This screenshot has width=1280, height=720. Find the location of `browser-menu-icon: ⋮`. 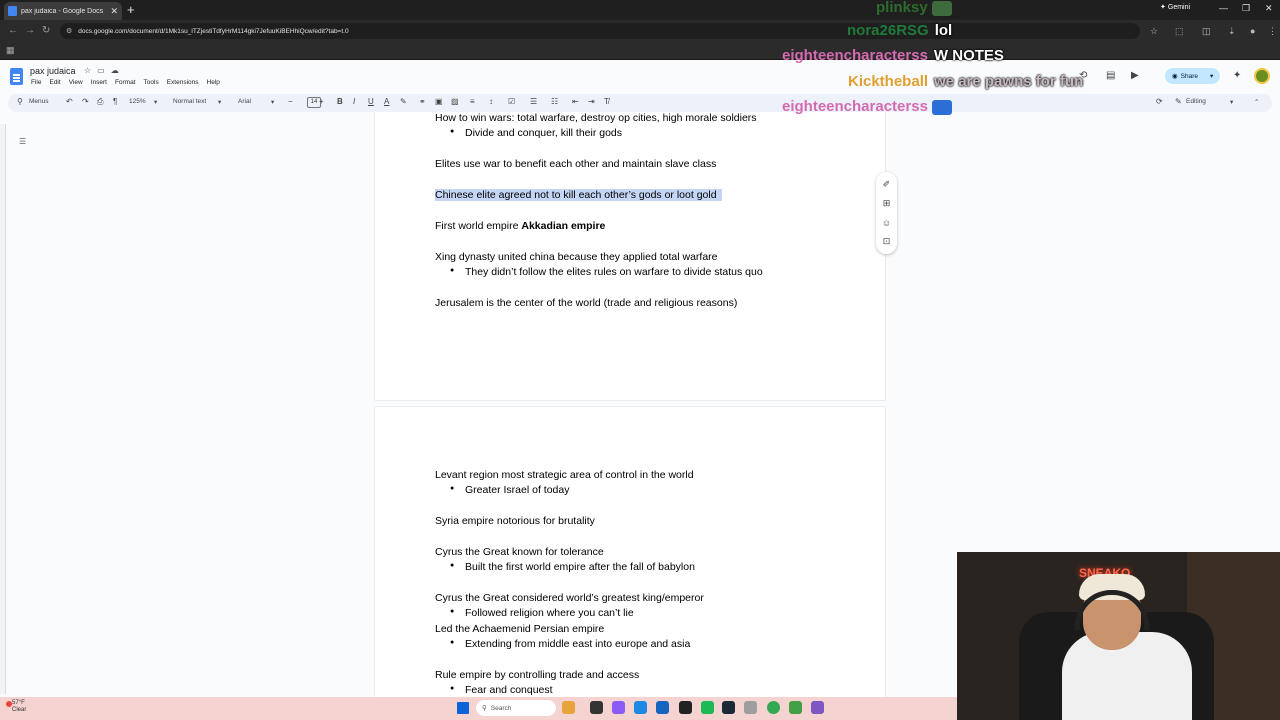

browser-menu-icon: ⋮ is located at coordinates (1272, 31).